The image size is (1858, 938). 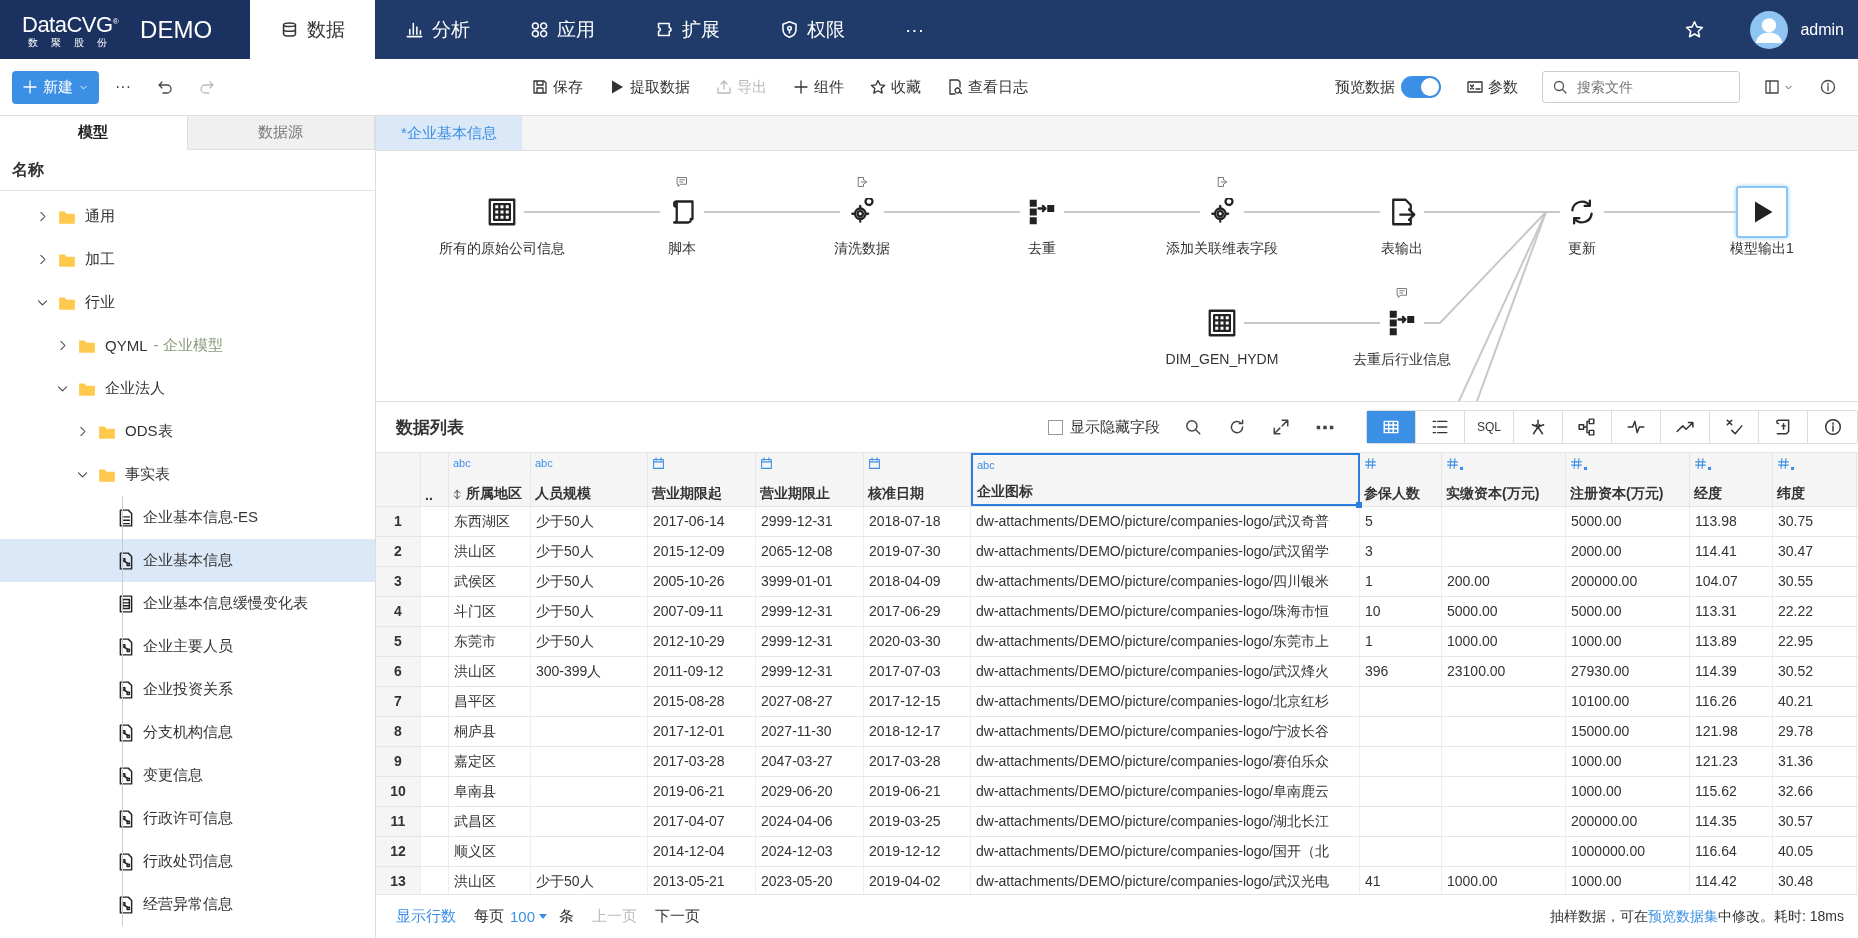 What do you see at coordinates (490, 479) in the screenshot?
I see `column-header: abc 所属地区` at bounding box center [490, 479].